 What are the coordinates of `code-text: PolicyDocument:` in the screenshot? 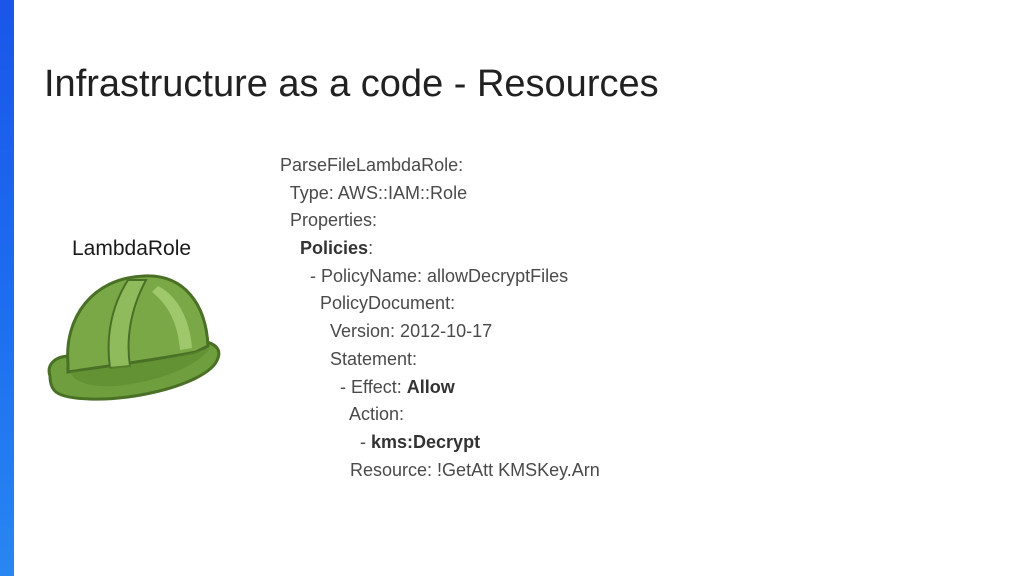 It's located at (388, 303).